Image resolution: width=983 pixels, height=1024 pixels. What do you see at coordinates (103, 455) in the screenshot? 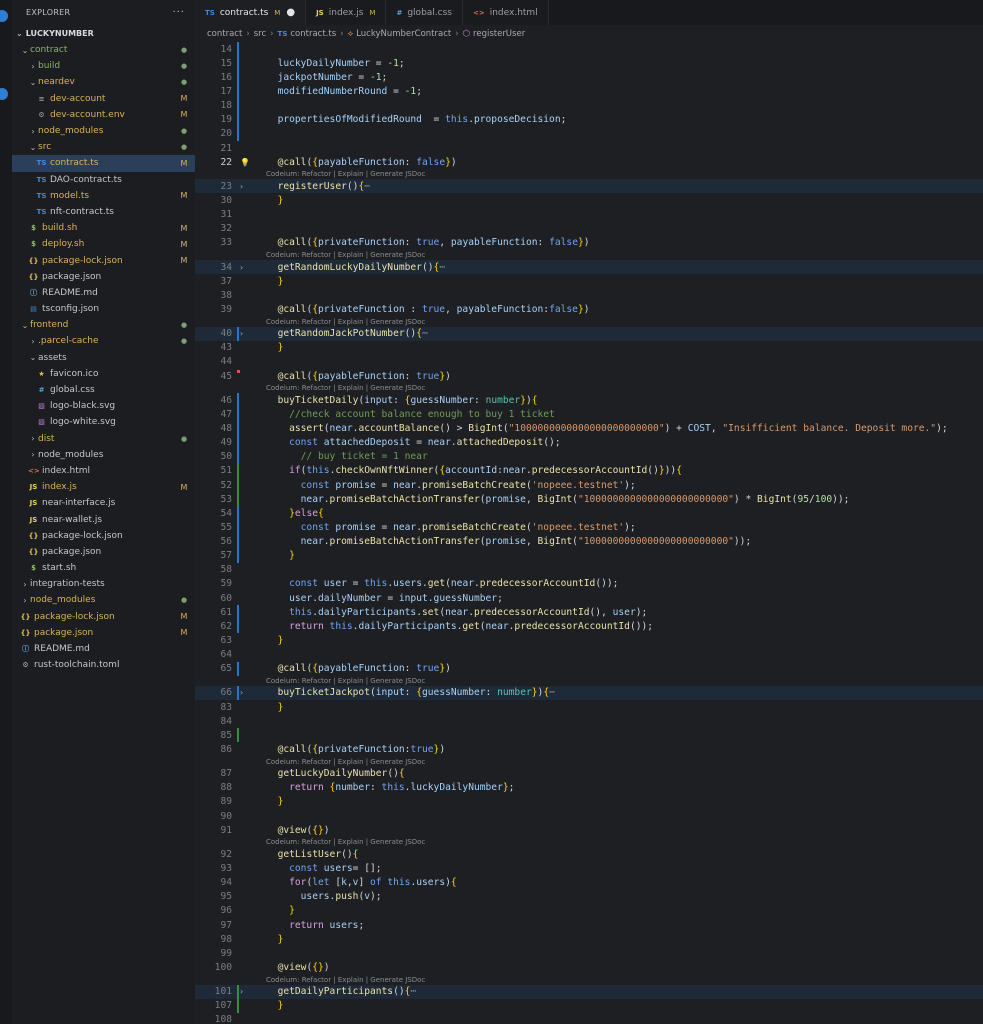
I see `folder-item: › node_modules` at bounding box center [103, 455].